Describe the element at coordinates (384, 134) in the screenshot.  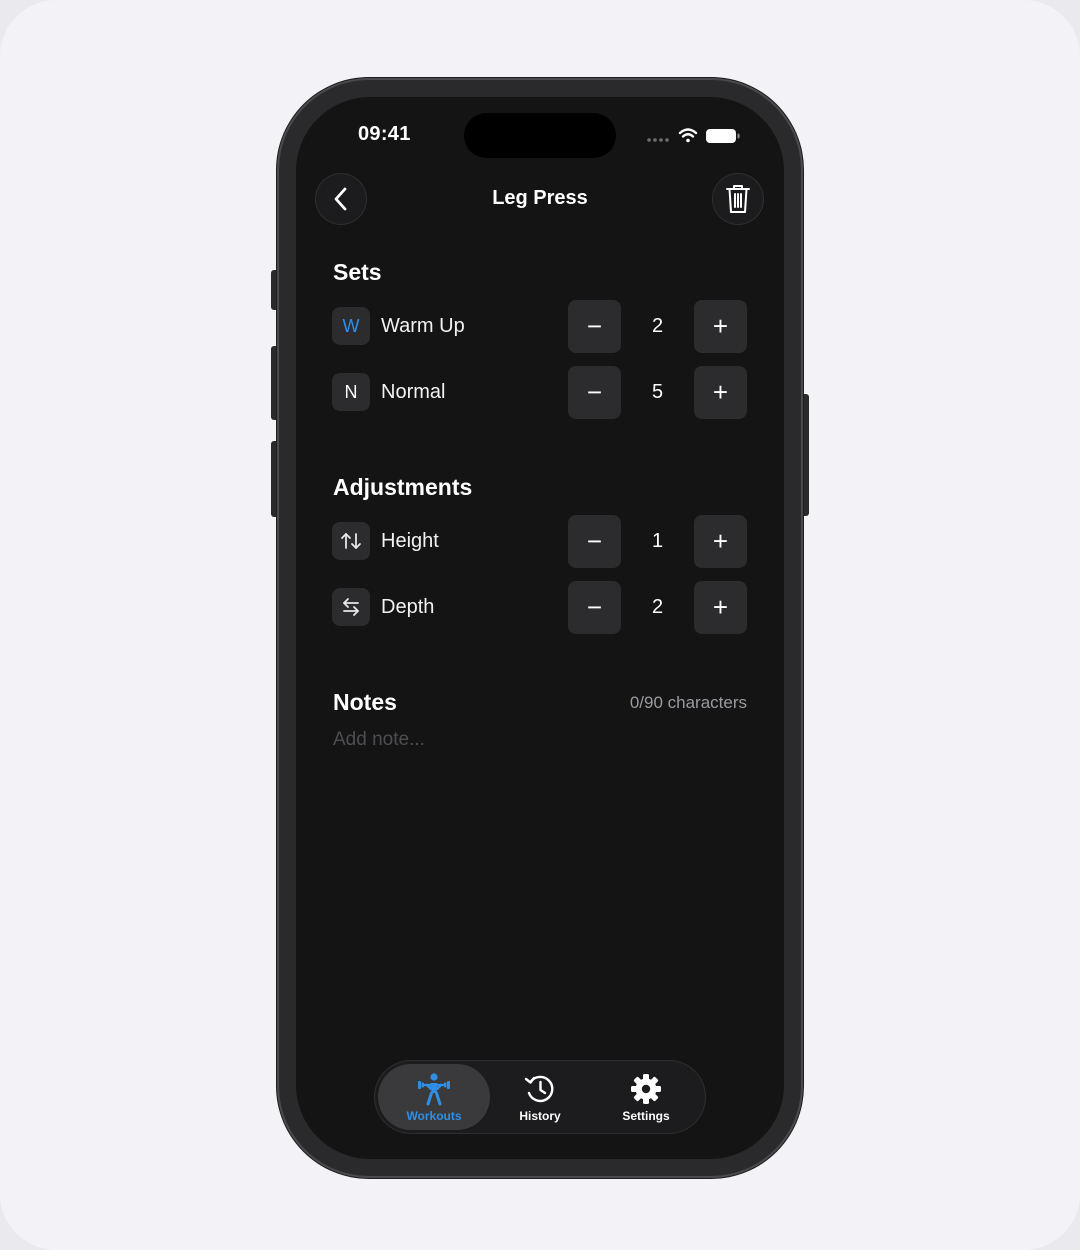
I see `status-time: 09:41` at that location.